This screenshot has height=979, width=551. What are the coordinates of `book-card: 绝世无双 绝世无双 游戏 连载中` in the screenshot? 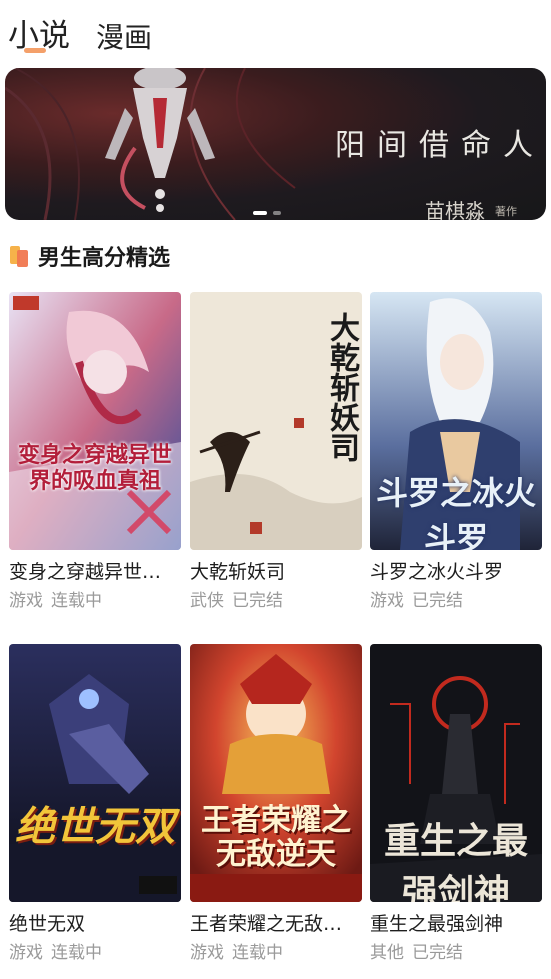 It's located at (95, 804).